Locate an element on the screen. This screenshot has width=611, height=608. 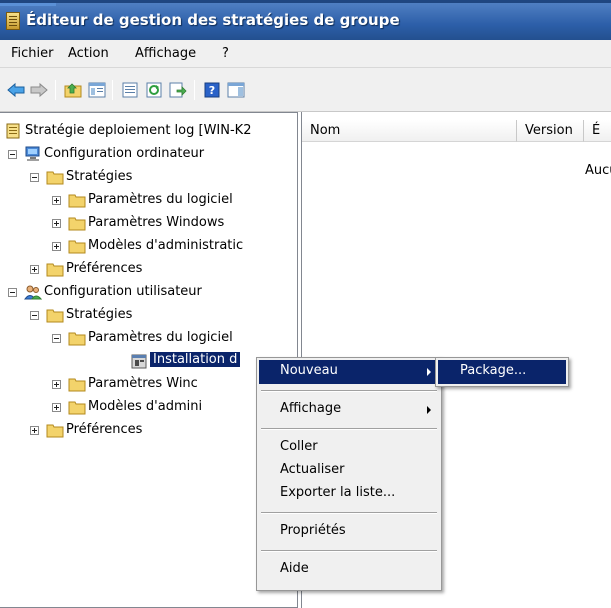
users-icon is located at coordinates (33, 292).